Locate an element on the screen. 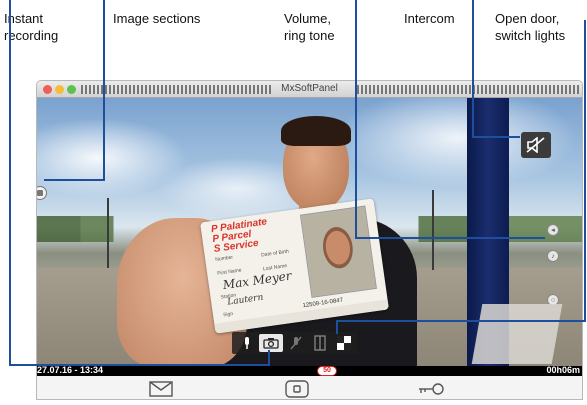 The image size is (587, 405). delivery-van is located at coordinates (517, 334).